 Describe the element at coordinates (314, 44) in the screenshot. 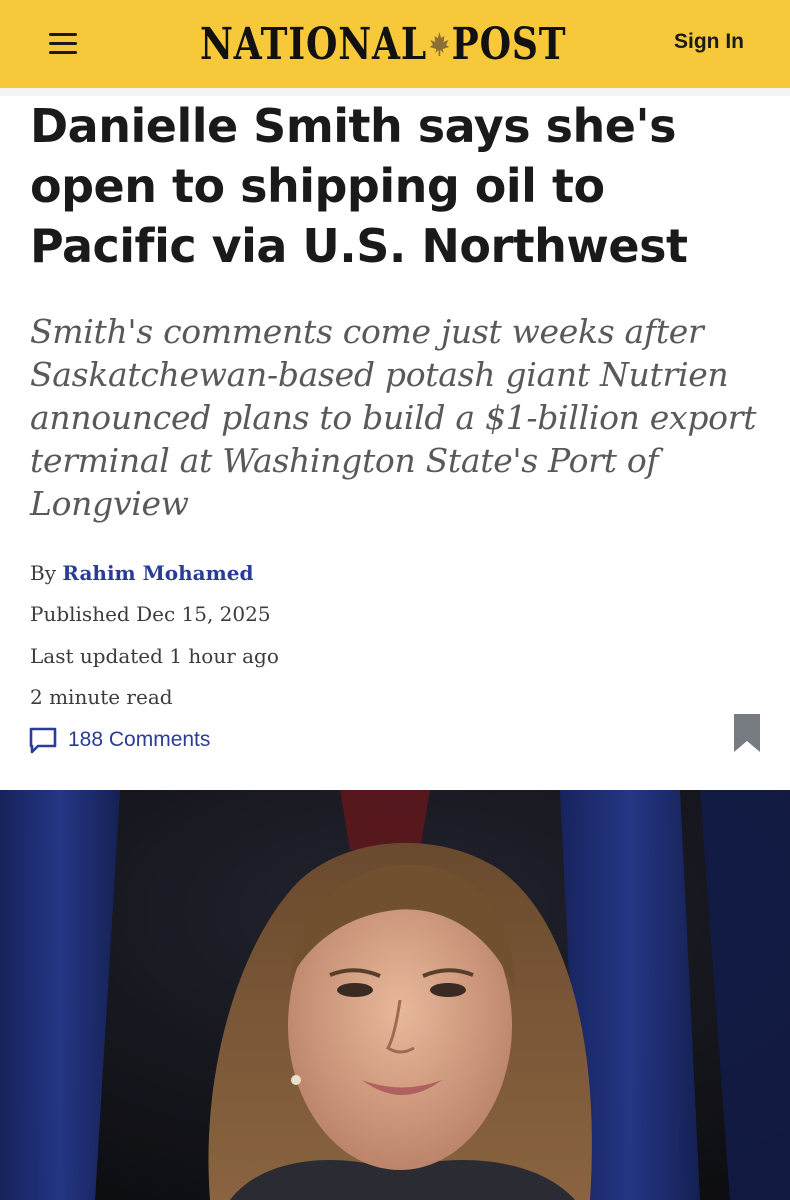

I see `logo-text-left: NATIONAL` at that location.